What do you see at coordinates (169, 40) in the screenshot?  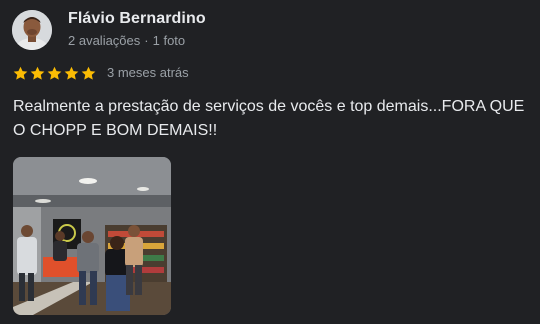 I see `photo-count: 1 foto` at bounding box center [169, 40].